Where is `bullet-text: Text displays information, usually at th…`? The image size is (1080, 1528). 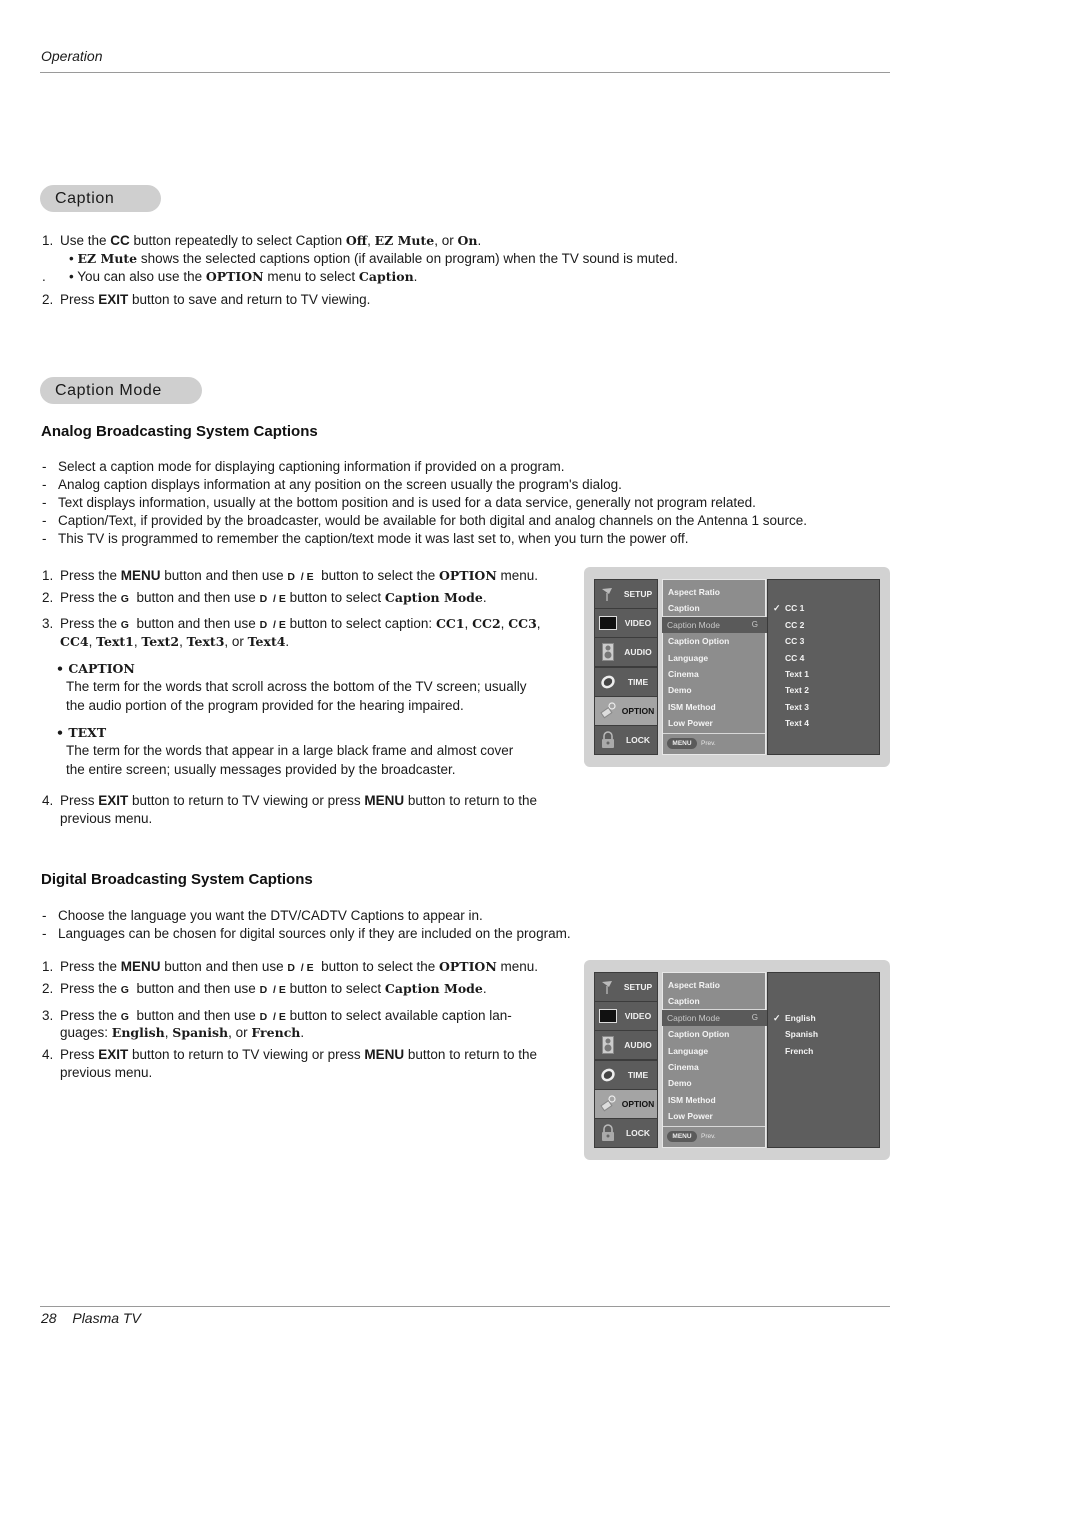
bullet-text: Text displays information, usually at th… is located at coordinates (407, 502).